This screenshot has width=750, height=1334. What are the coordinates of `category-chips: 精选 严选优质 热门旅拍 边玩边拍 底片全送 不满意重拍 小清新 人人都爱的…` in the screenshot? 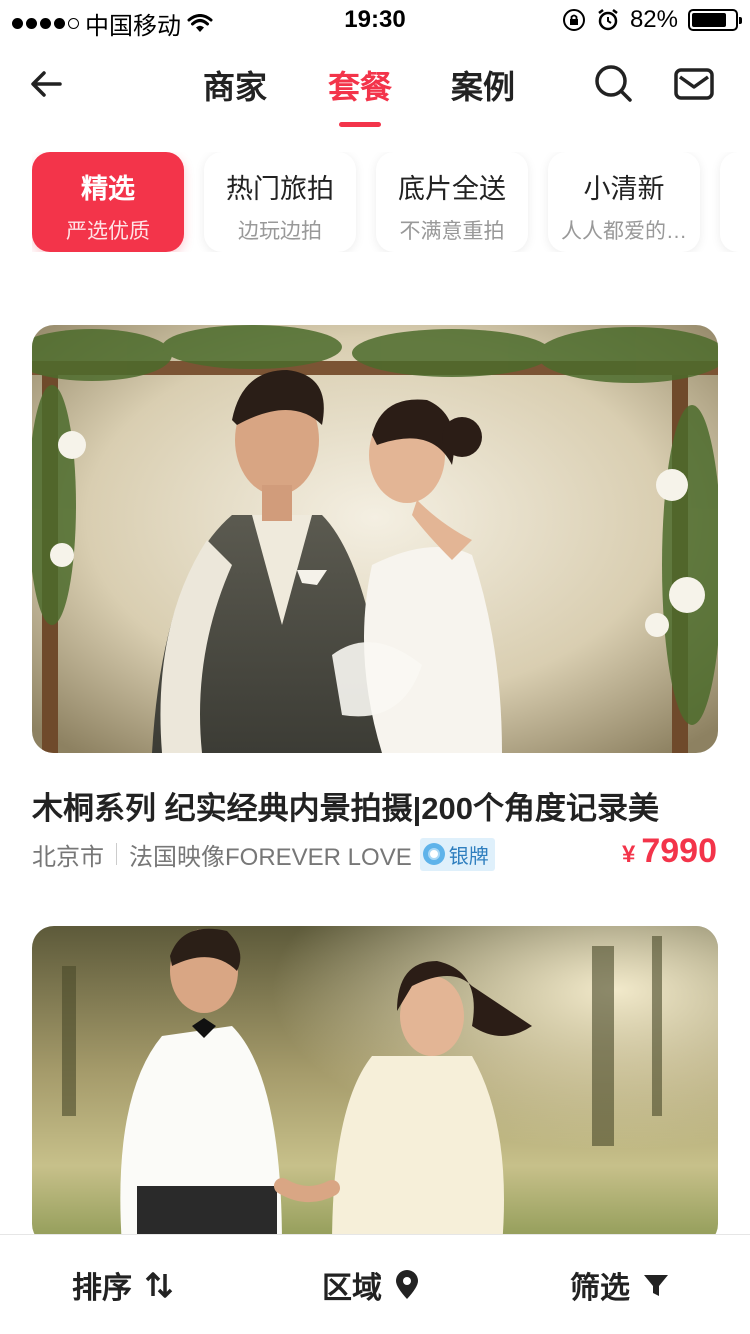 It's located at (391, 202).